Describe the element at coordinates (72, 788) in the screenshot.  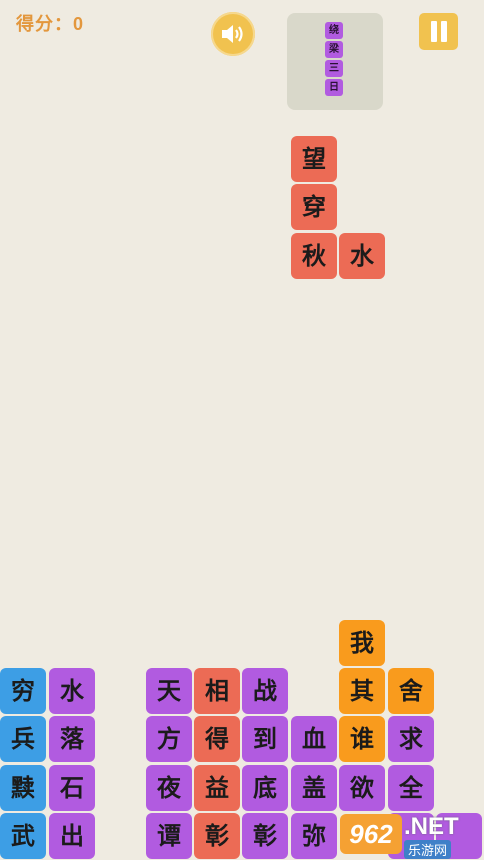
I see `board-tile: 石` at that location.